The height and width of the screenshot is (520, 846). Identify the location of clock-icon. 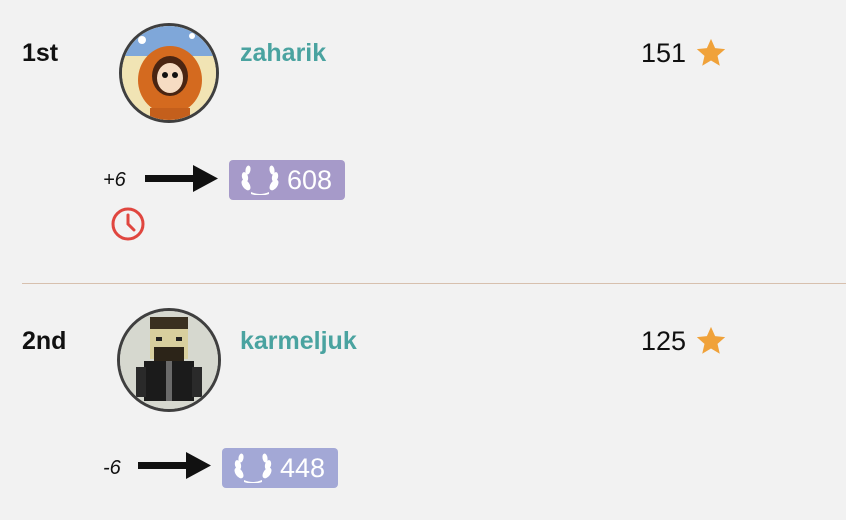
(128, 224).